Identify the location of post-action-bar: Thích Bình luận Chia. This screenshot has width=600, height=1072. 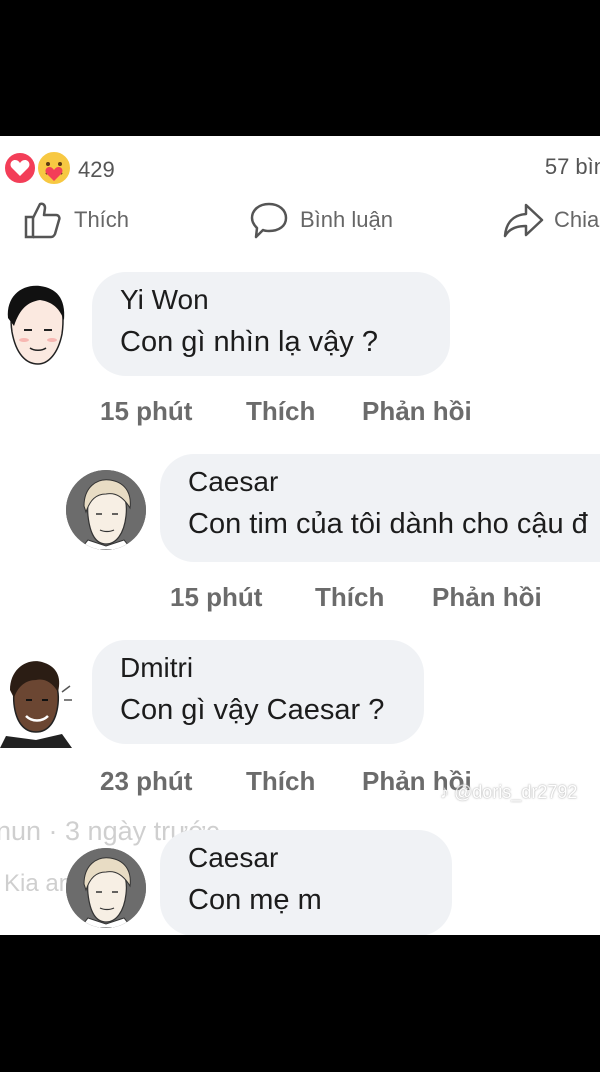
(300, 220).